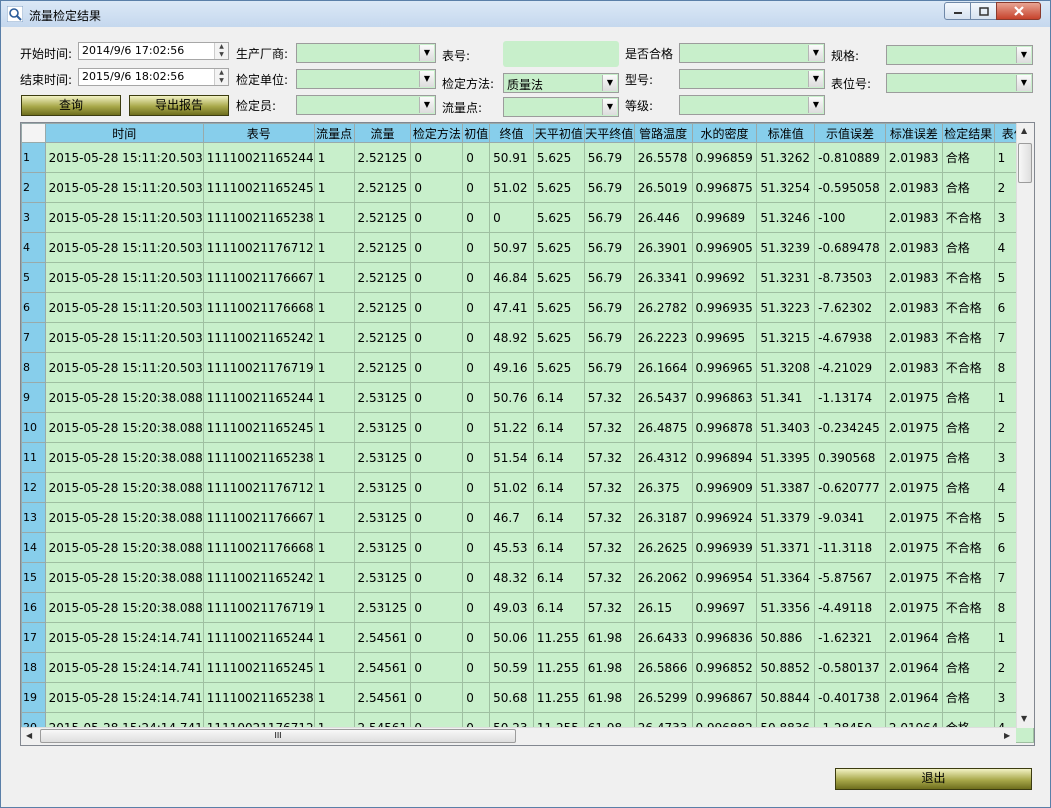 The image size is (1051, 808). What do you see at coordinates (663, 157) in the screenshot?
I see `table-cell: 26.5578` at bounding box center [663, 157].